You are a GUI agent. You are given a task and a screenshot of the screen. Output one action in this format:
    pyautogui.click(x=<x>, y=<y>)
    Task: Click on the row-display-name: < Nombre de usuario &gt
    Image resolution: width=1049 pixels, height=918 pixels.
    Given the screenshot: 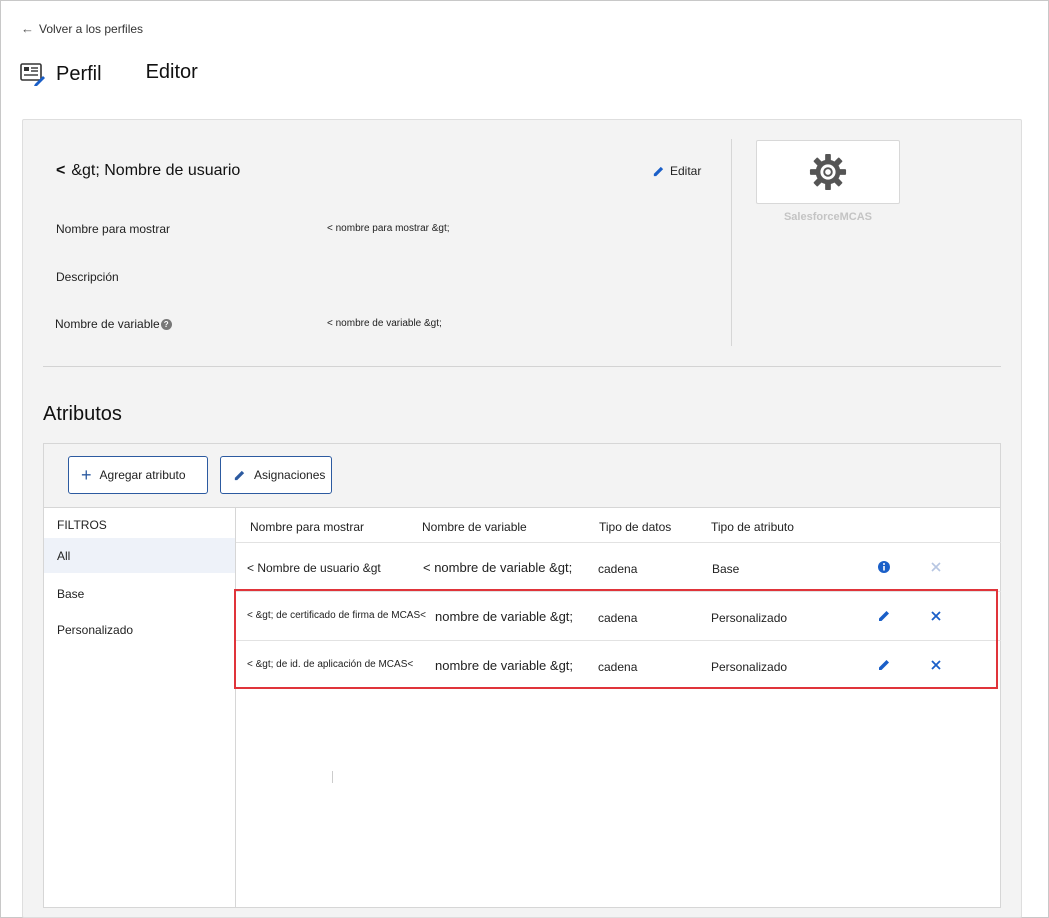 What is the action you would take?
    pyautogui.click(x=314, y=568)
    